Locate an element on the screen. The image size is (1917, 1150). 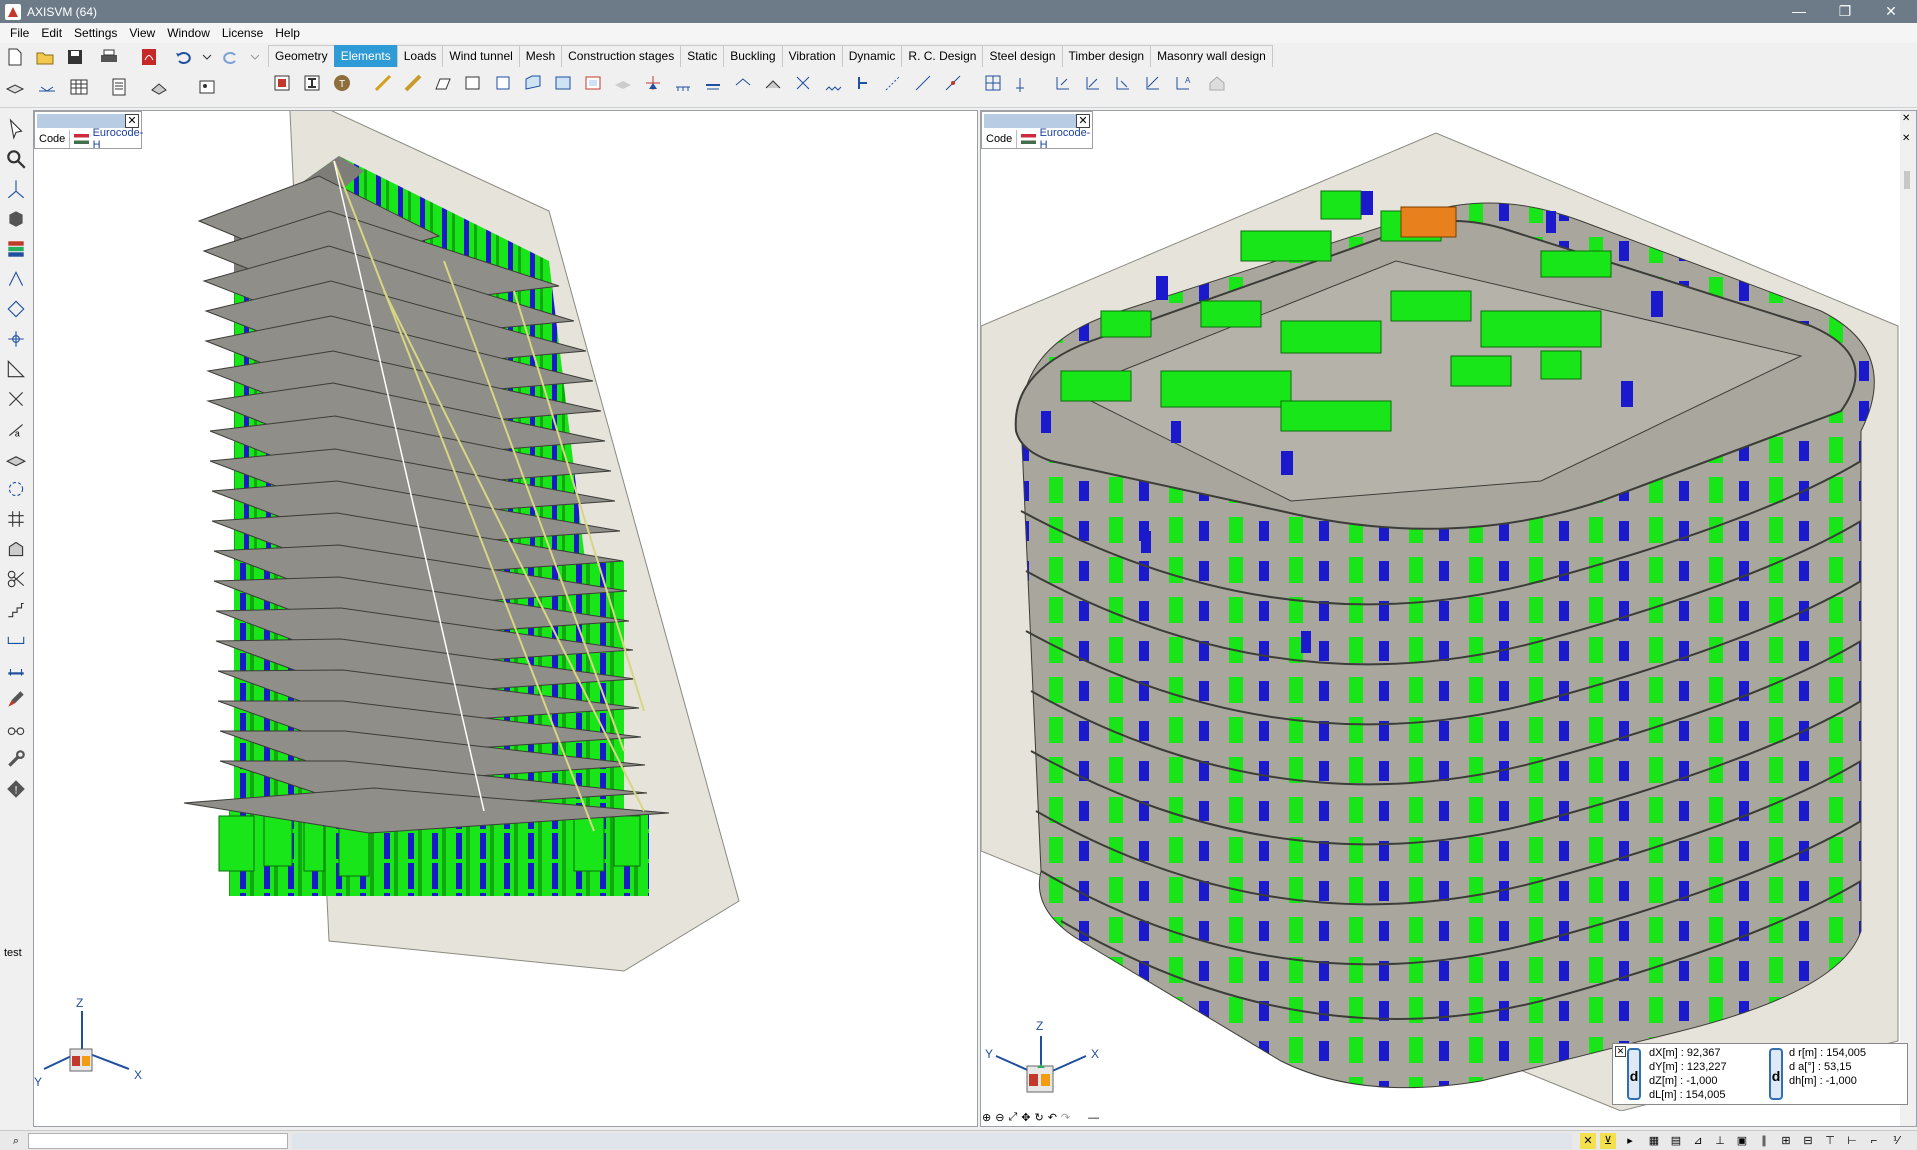
right-viewport-scrollbar: ✕ ✕ is located at coordinates (1908, 618).